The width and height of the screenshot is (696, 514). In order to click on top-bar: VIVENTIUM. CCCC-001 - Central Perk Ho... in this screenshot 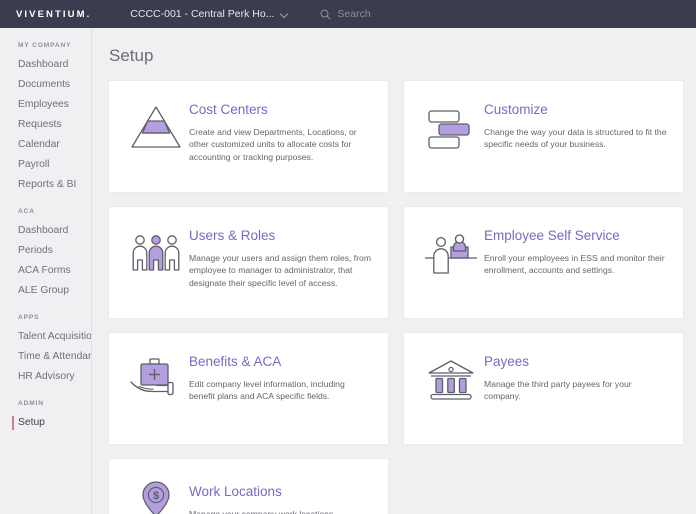, I will do `click(348, 14)`.